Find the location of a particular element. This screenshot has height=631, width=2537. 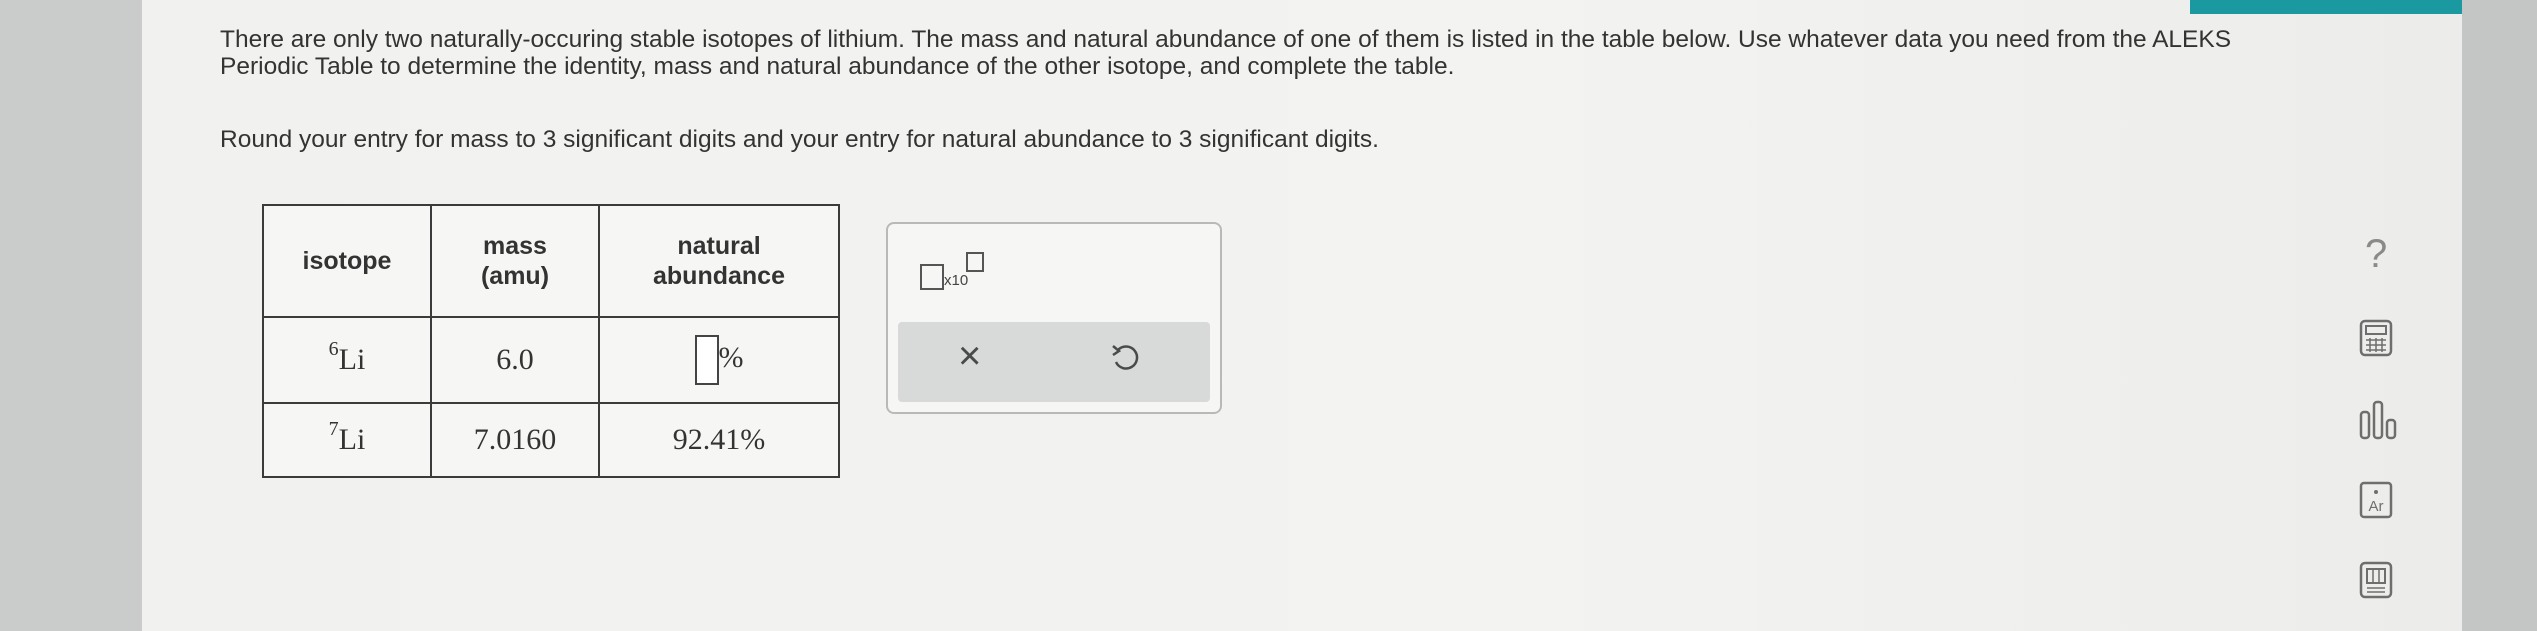

table-header-row: isotope mass (amu) natural abundance is located at coordinates (551, 261).